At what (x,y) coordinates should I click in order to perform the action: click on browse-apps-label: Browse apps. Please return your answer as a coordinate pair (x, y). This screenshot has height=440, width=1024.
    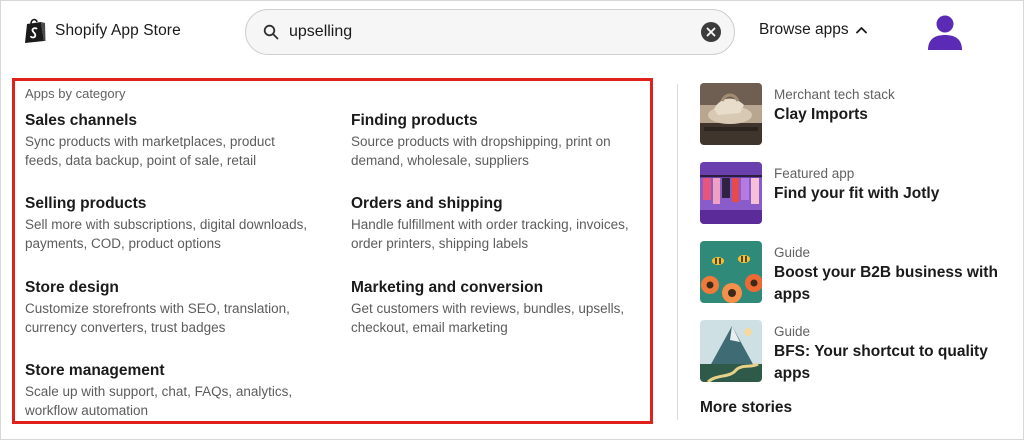
    Looking at the image, I should click on (804, 29).